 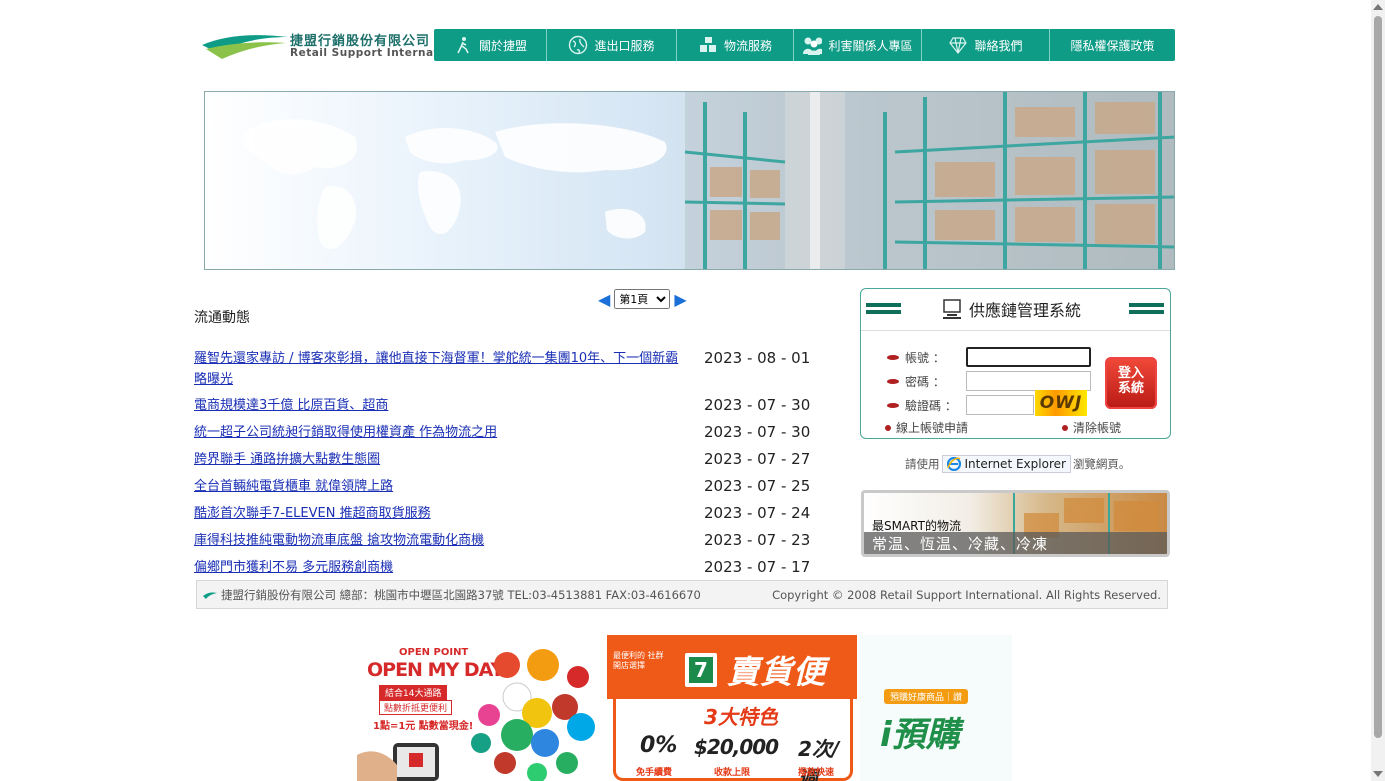 I want to click on news-item: 統一超子公司統昶行銷取得使用權資產 作為物流之用 2023 - 07 - 30, so click(x=502, y=435).